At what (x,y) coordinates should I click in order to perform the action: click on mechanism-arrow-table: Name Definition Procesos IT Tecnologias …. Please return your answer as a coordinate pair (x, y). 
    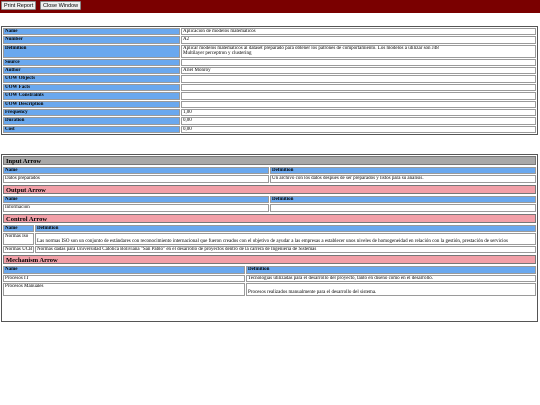
    Looking at the image, I should click on (269, 281).